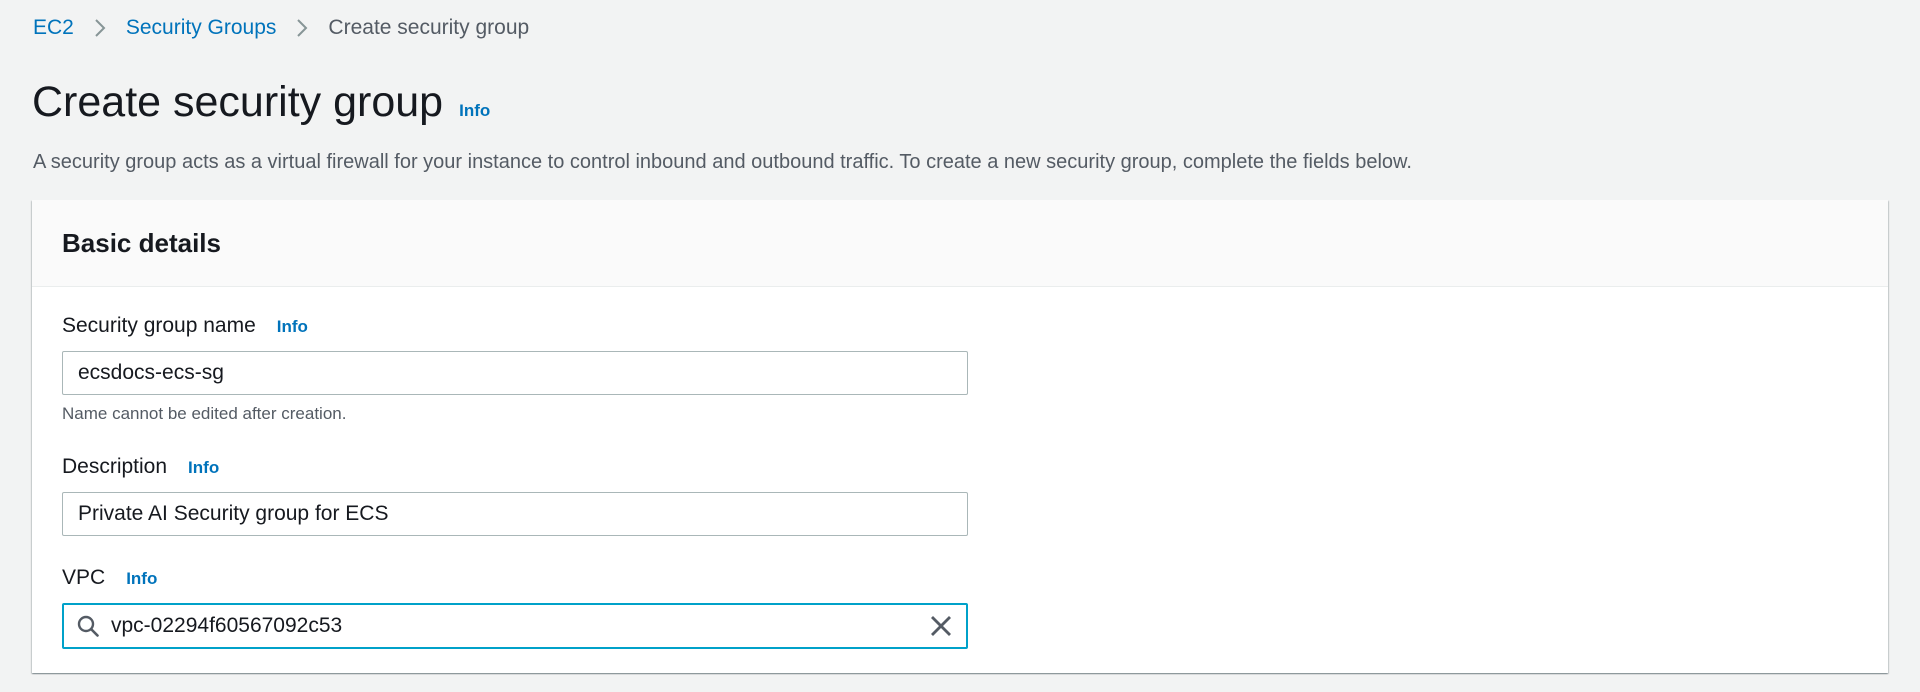 The image size is (1920, 692). I want to click on security-group-name-label: Security group name, so click(159, 325).